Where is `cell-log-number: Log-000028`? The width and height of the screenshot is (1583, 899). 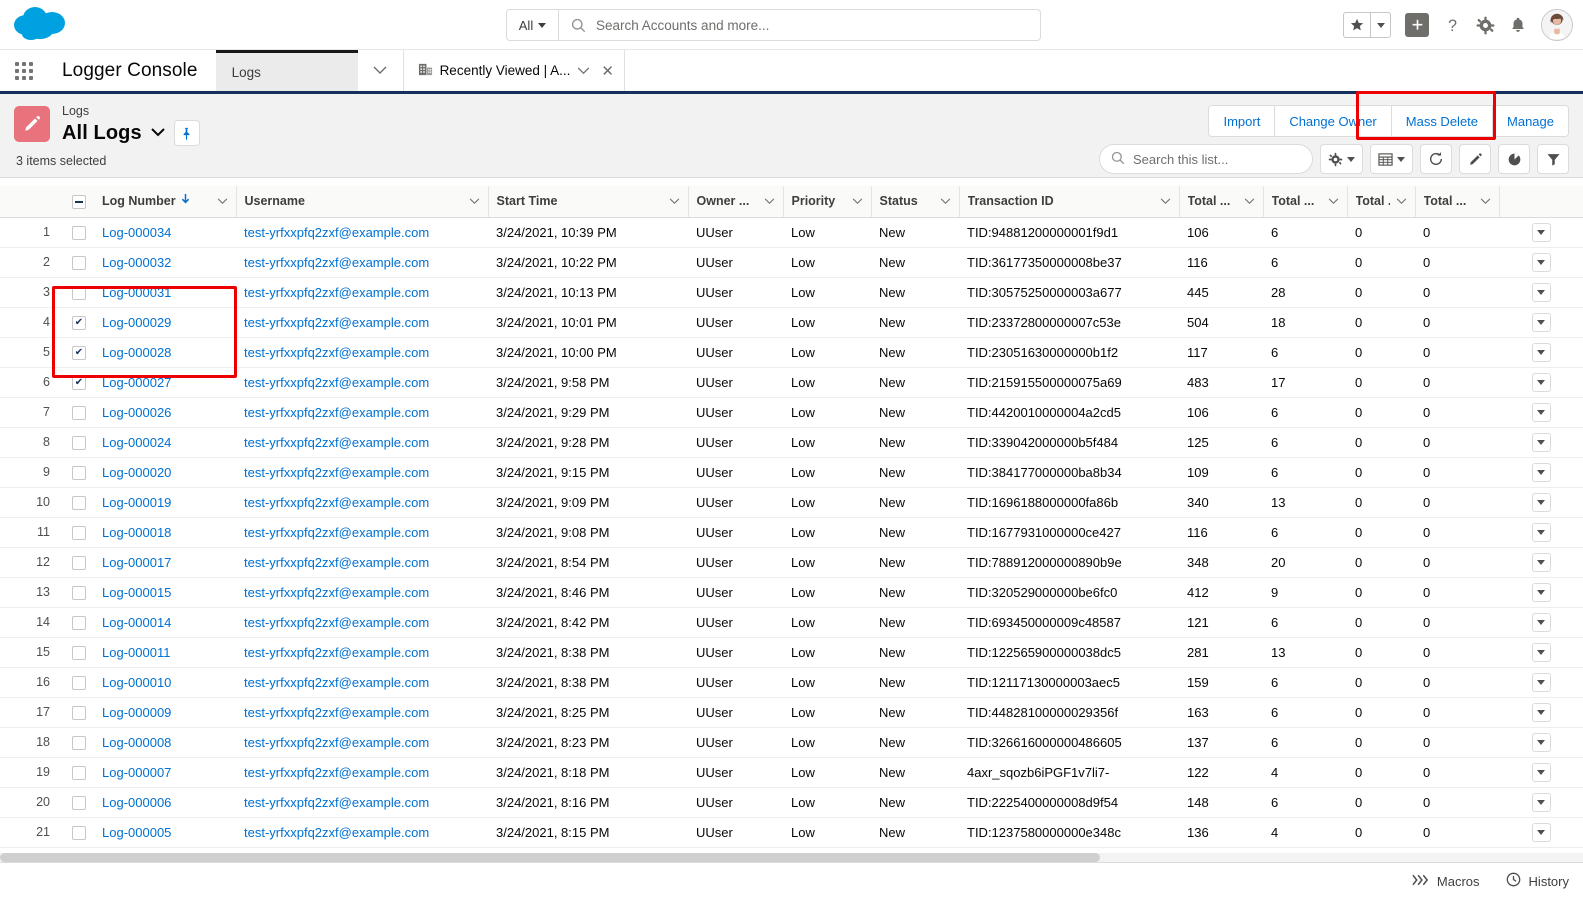
cell-log-number: Log-000028 is located at coordinates (165, 352).